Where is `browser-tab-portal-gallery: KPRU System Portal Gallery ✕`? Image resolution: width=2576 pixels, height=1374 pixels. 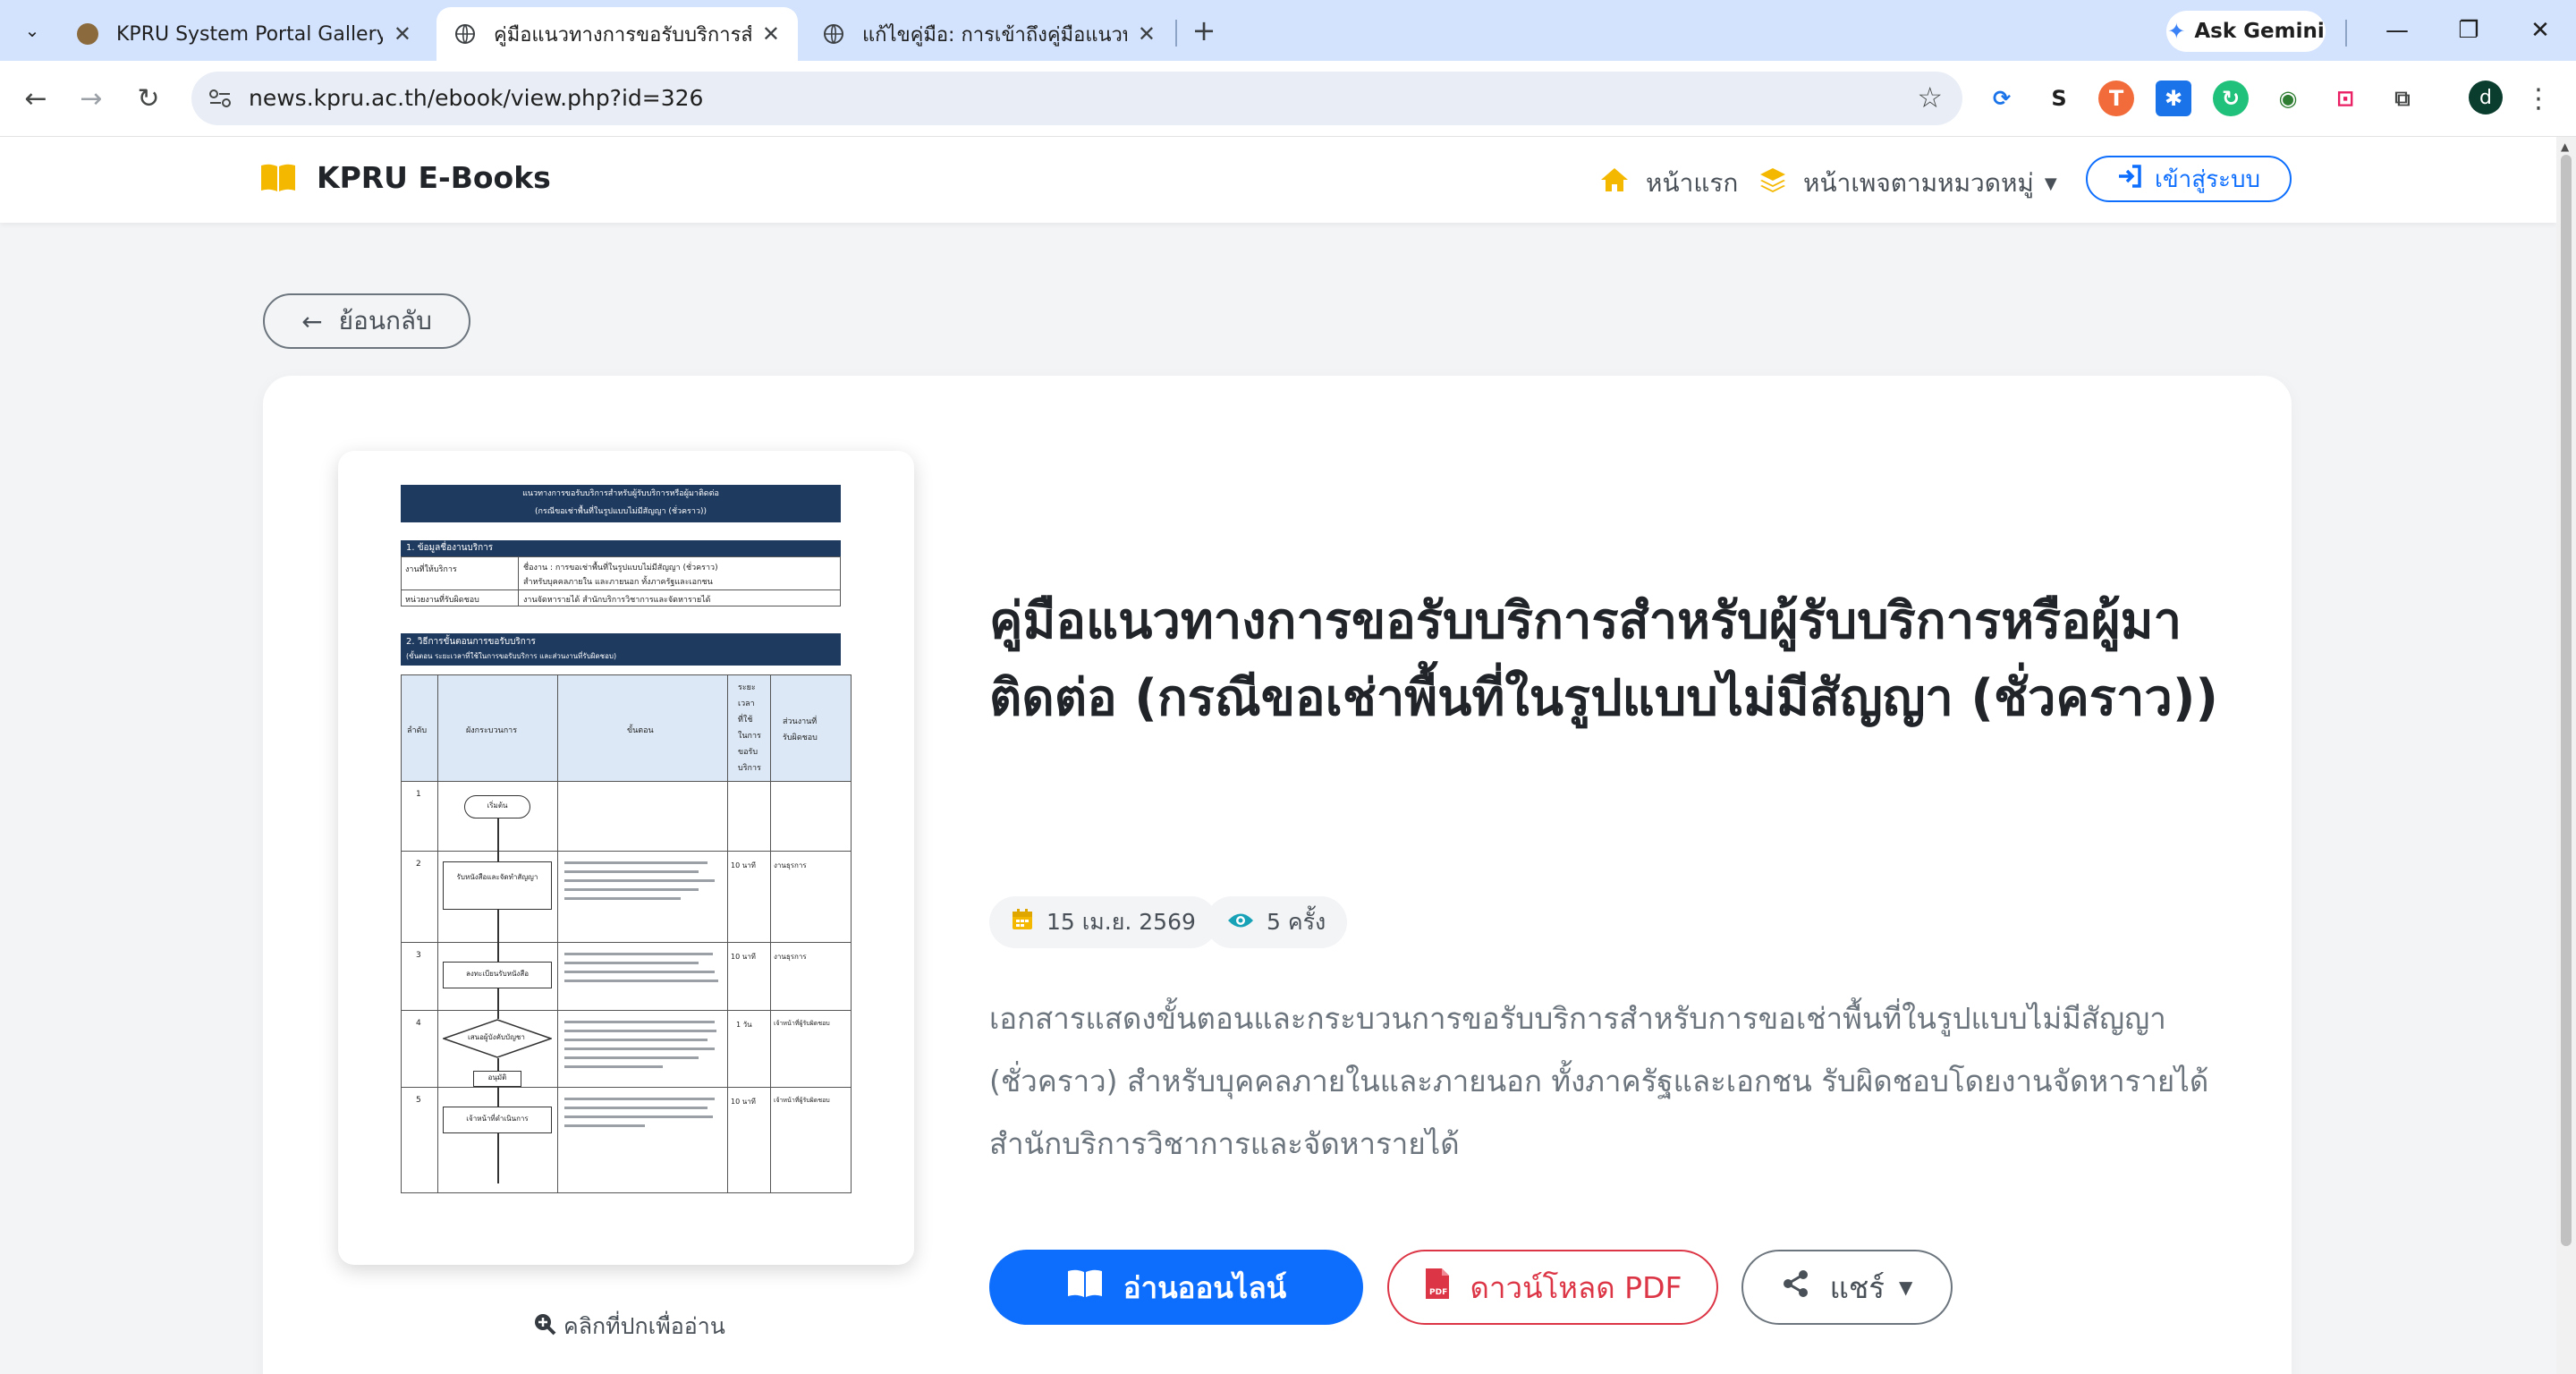
browser-tab-portal-gallery: KPRU System Portal Gallery ✕ is located at coordinates (244, 34).